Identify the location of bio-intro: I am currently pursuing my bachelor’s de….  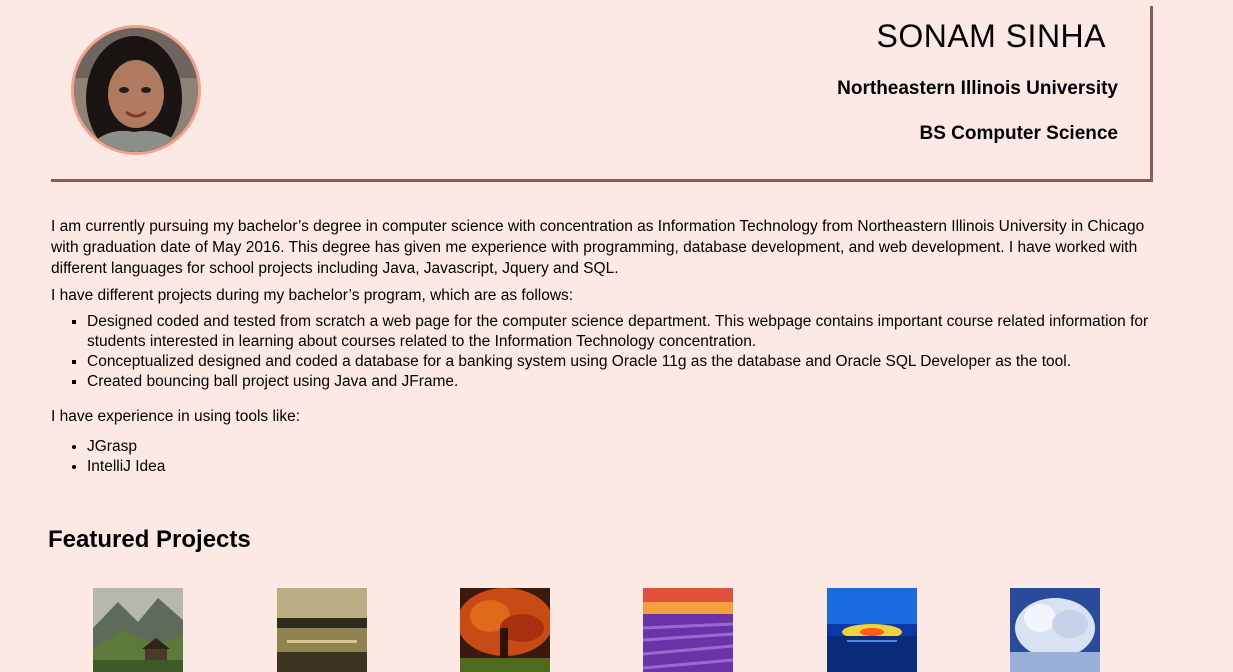
(598, 247).